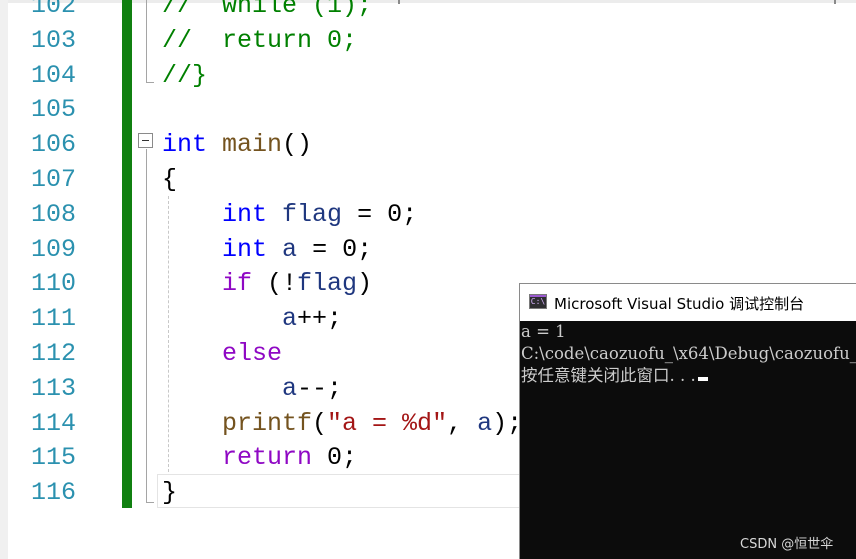 The height and width of the screenshot is (559, 856). I want to click on code-token: // return 0;, so click(260, 40).